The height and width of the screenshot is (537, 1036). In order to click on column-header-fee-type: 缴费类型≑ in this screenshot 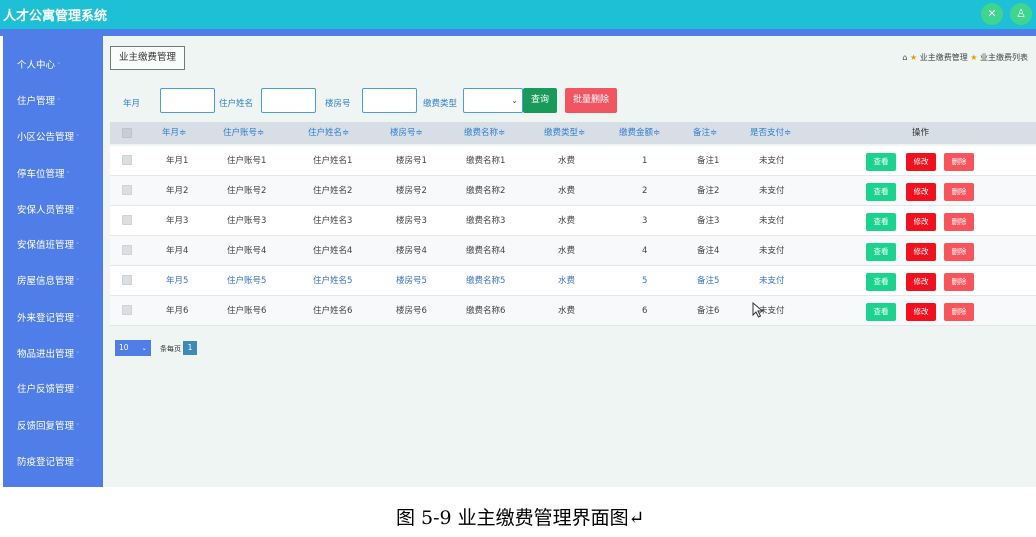, I will do `click(564, 133)`.